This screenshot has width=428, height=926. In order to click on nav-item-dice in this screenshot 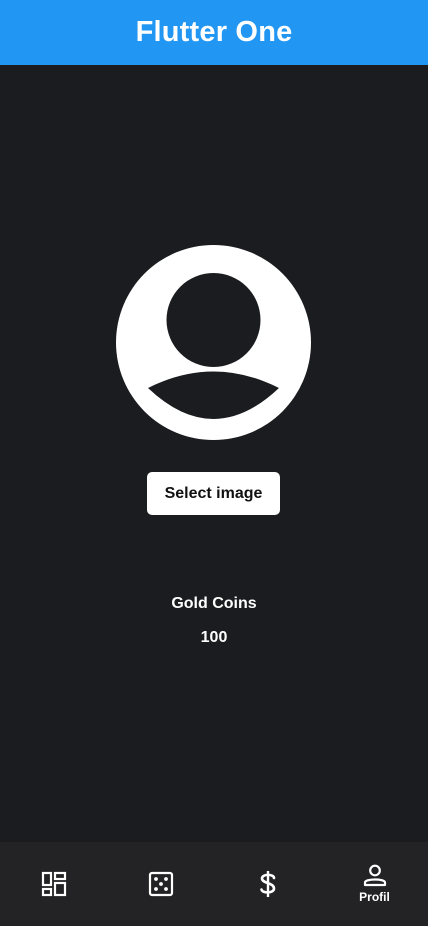, I will do `click(160, 884)`.